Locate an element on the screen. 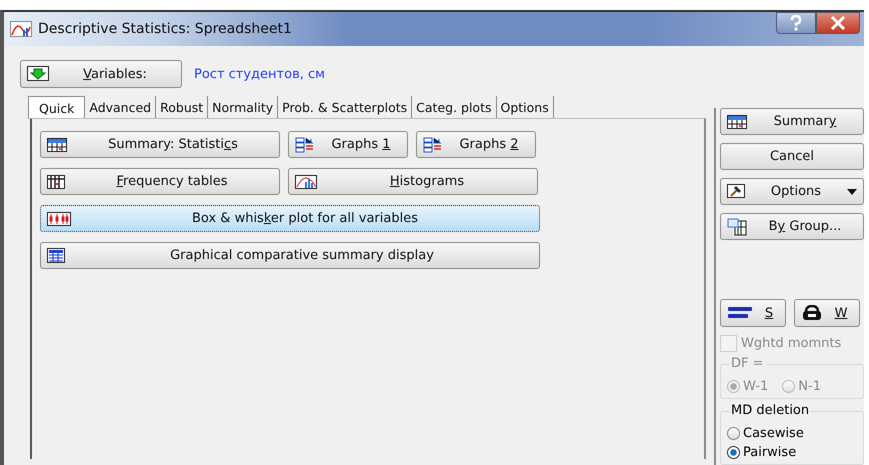  action-button: Graphs 1 is located at coordinates (348, 144).